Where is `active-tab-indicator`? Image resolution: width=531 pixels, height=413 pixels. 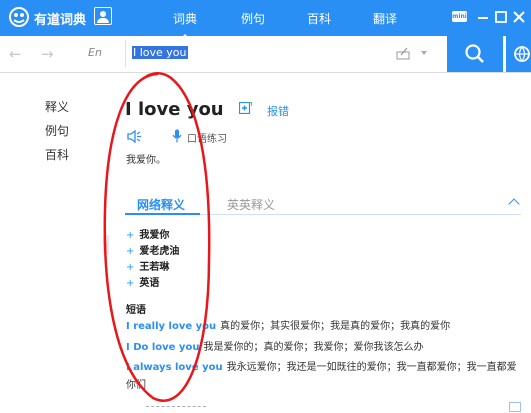
active-tab-indicator is located at coordinates (162, 214).